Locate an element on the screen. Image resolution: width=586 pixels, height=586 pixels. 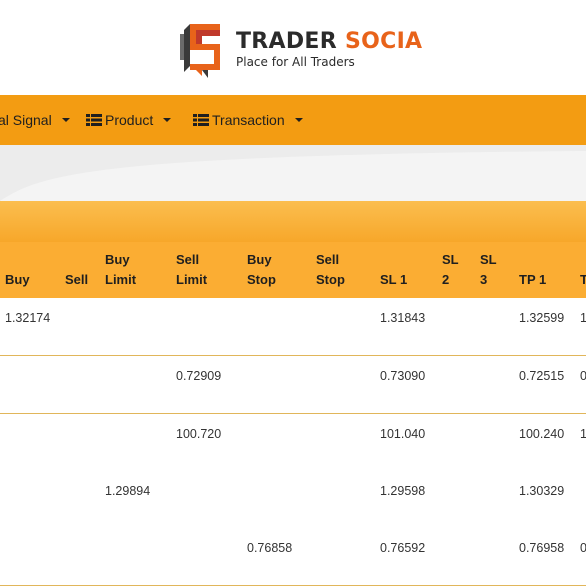
nav-item-transaction: Transaction is located at coordinates (248, 120).